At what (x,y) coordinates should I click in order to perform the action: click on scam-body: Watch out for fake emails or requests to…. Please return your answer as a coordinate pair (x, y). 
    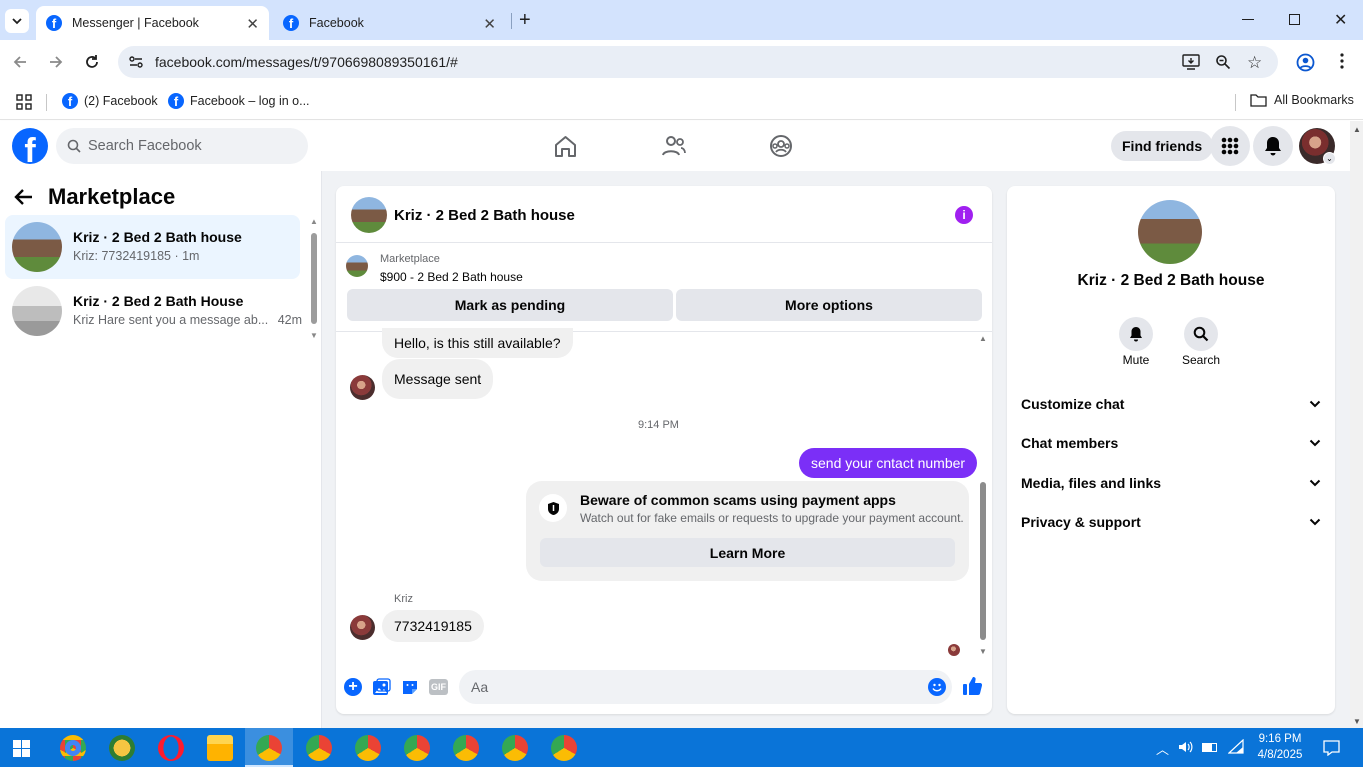
    Looking at the image, I should click on (772, 518).